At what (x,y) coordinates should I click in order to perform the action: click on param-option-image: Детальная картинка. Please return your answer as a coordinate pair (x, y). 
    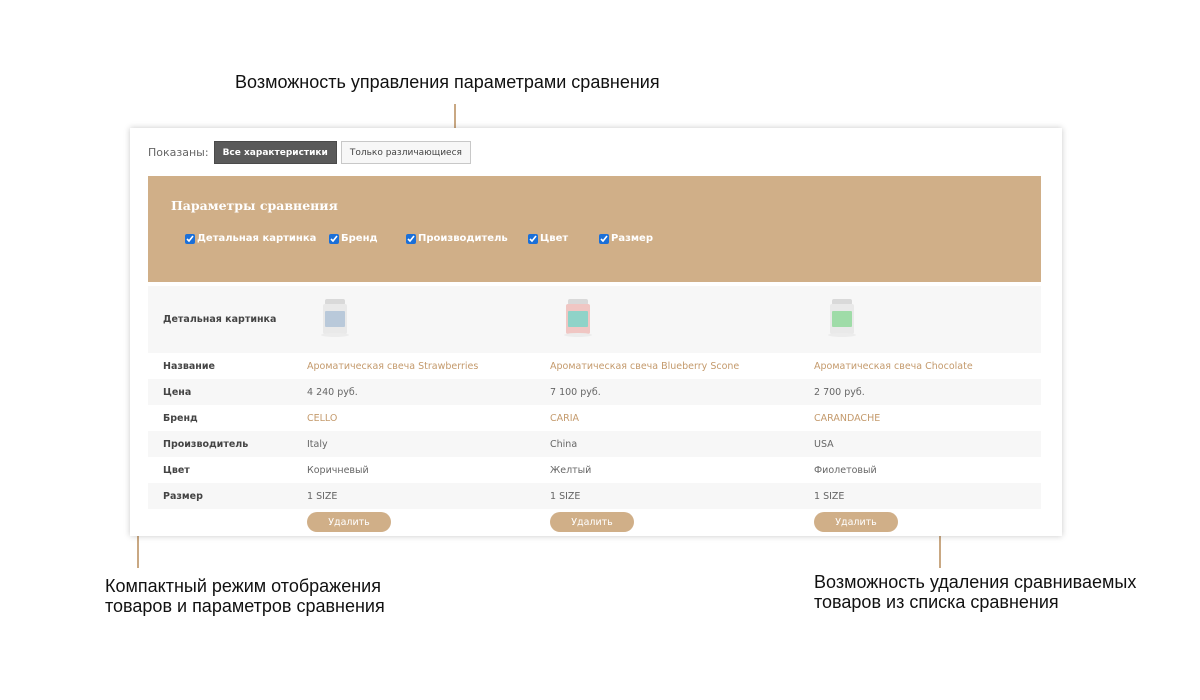
    Looking at the image, I should click on (250, 238).